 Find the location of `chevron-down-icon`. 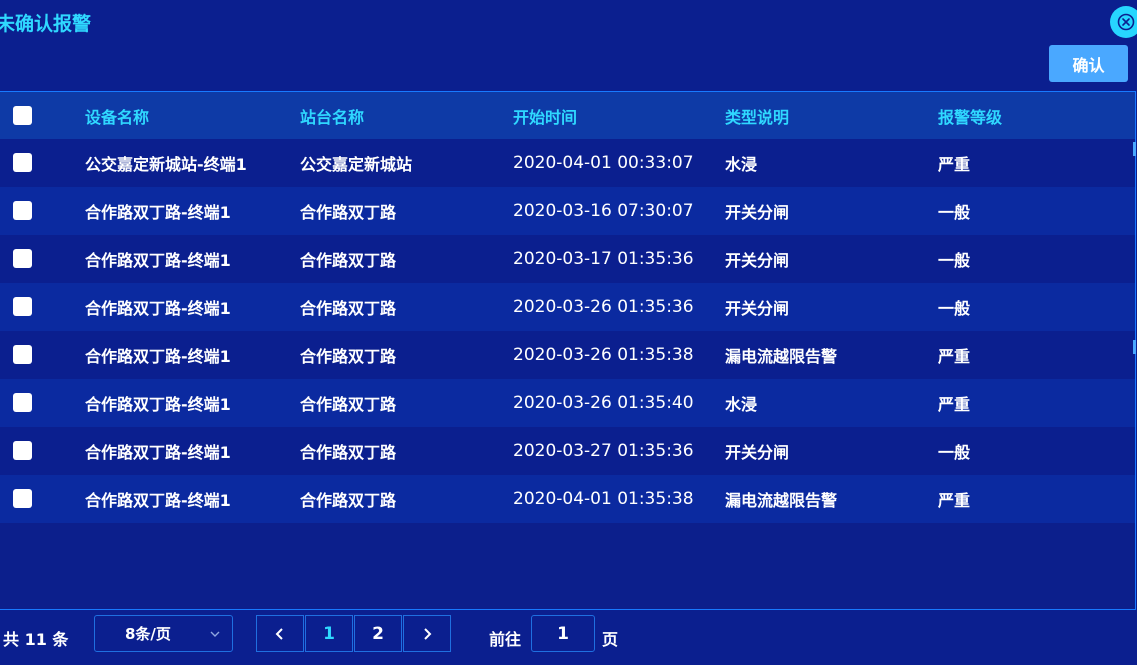

chevron-down-icon is located at coordinates (215, 634).